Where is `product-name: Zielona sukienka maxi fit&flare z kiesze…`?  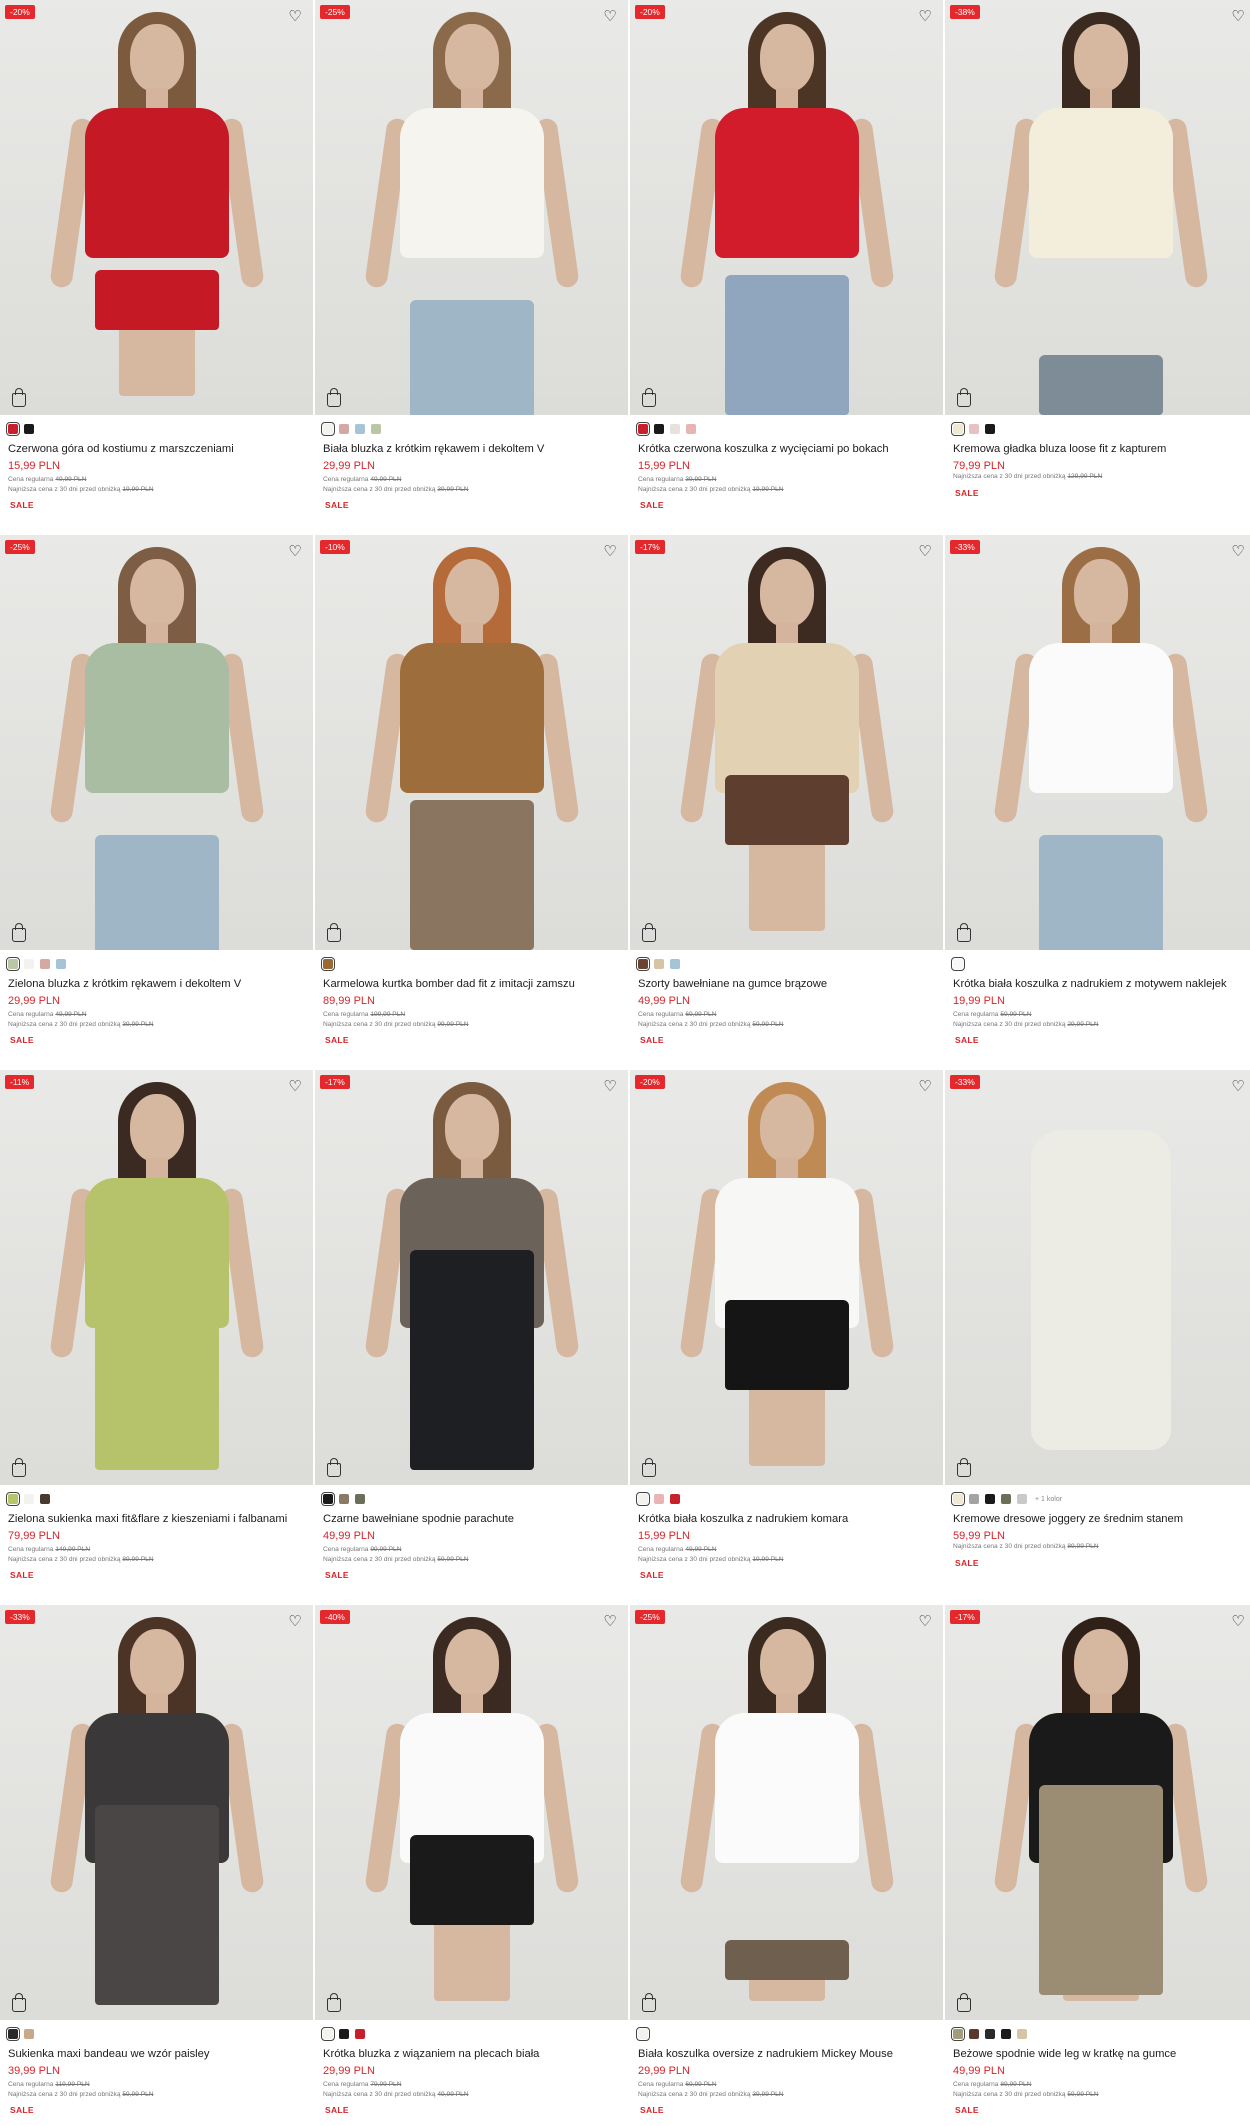
product-name: Zielona sukienka maxi fit&flare z kiesze… is located at coordinates (156, 1519).